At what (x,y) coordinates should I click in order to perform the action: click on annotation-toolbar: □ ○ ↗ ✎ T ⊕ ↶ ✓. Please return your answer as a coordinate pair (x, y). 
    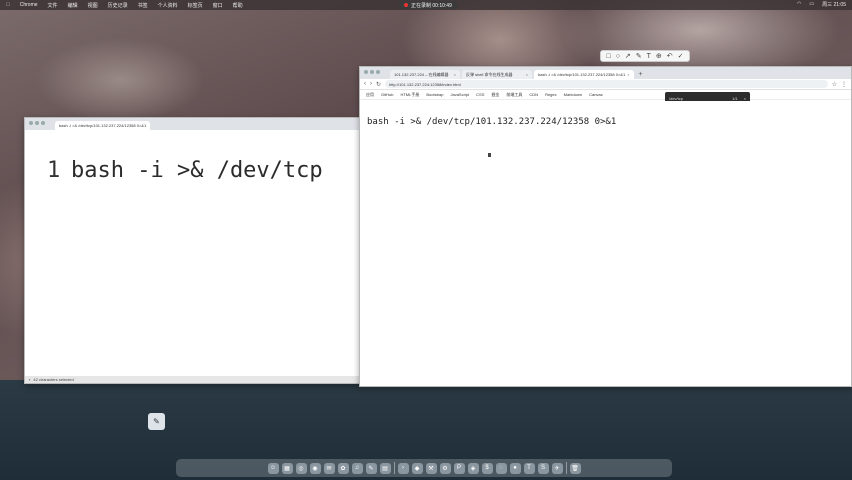
    Looking at the image, I should click on (645, 56).